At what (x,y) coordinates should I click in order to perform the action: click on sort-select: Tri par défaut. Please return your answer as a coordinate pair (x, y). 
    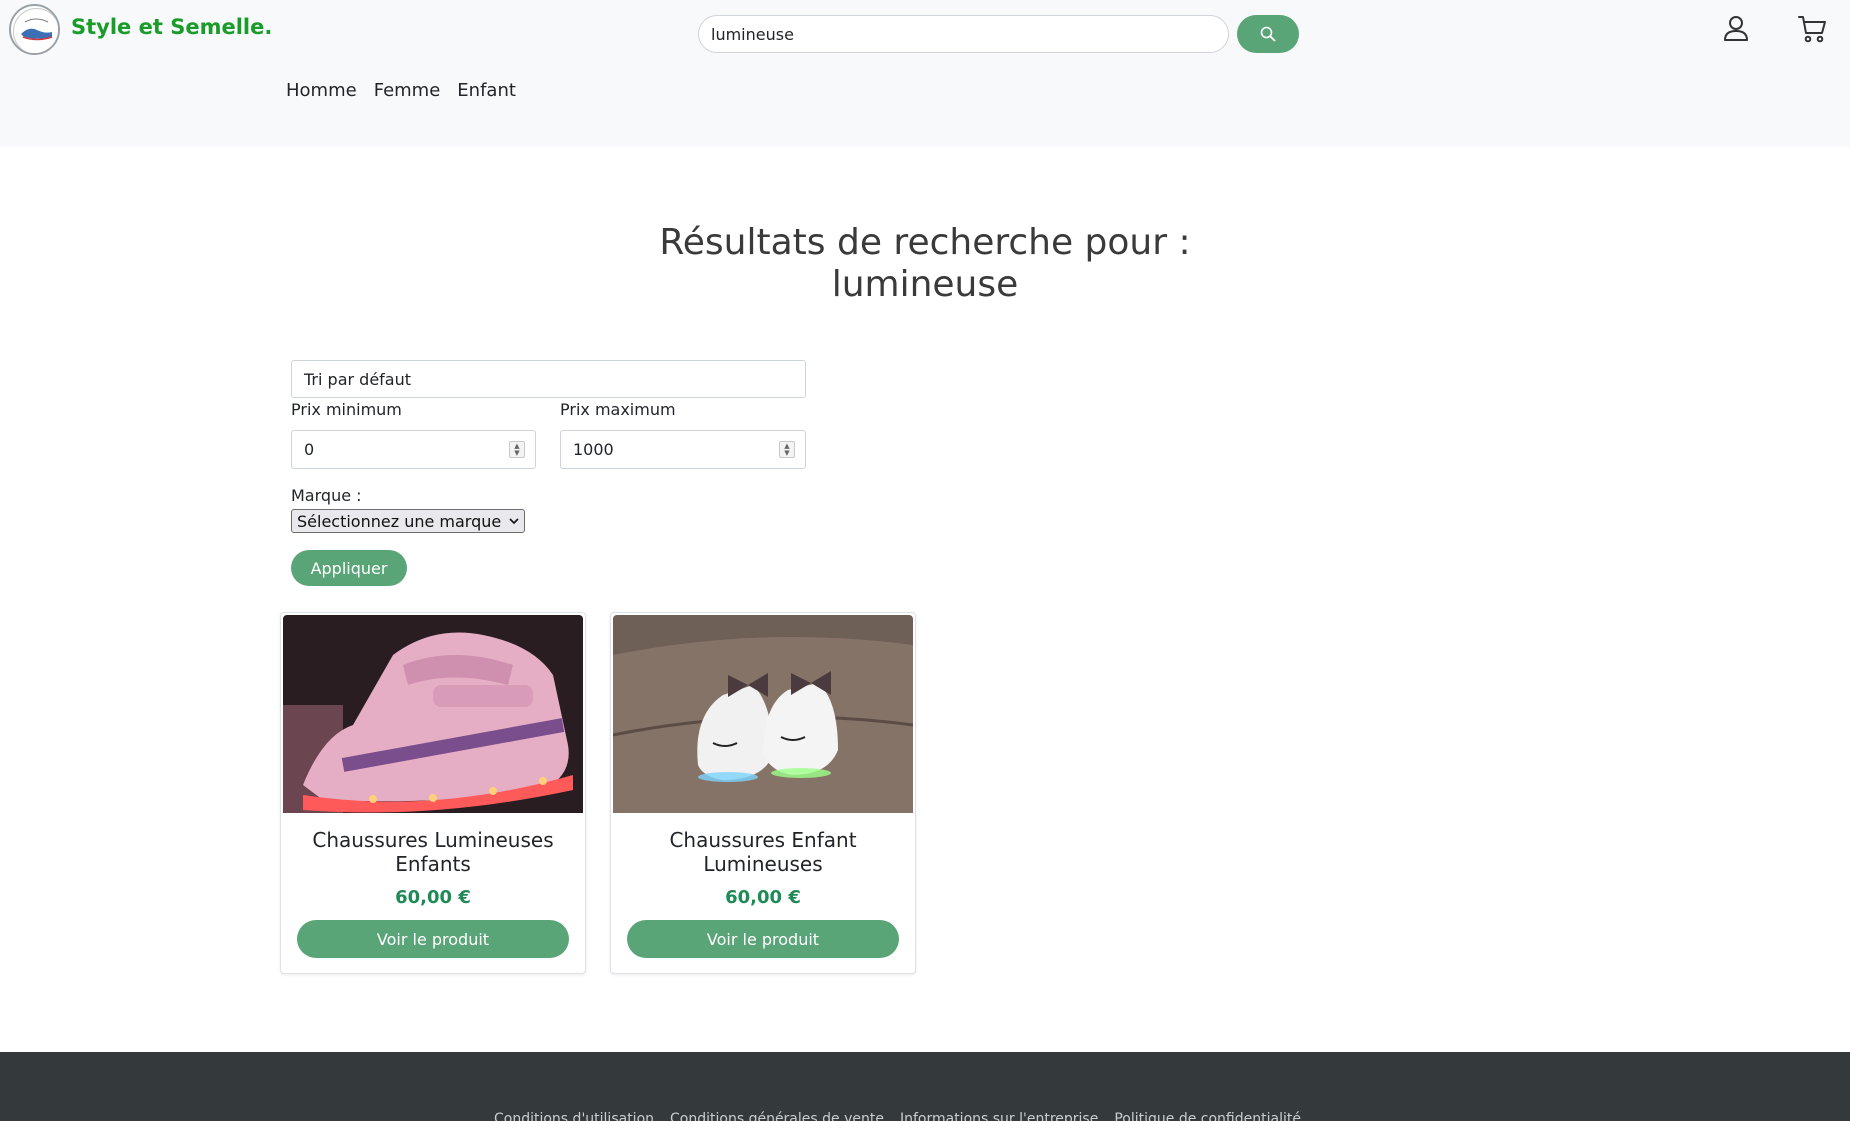
    Looking at the image, I should click on (548, 379).